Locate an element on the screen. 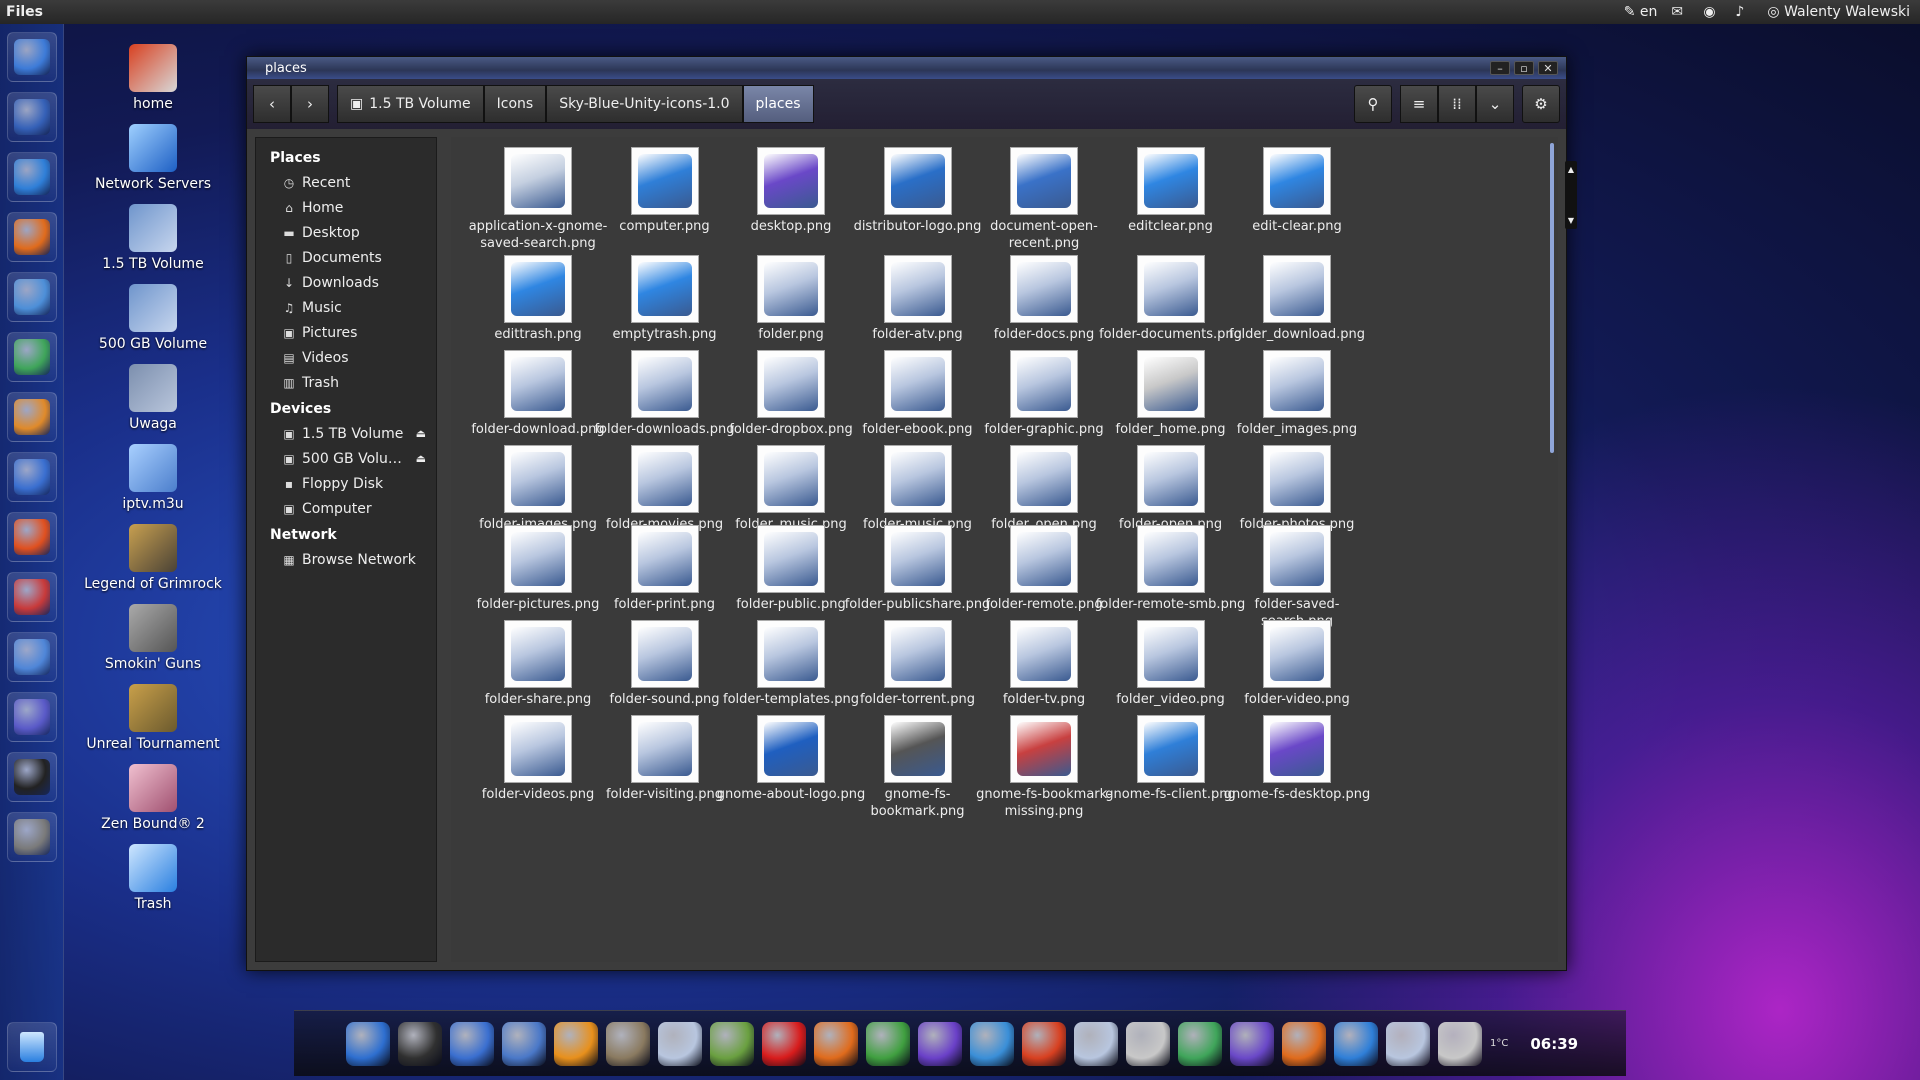  list-view-button: ≡ is located at coordinates (1419, 104).